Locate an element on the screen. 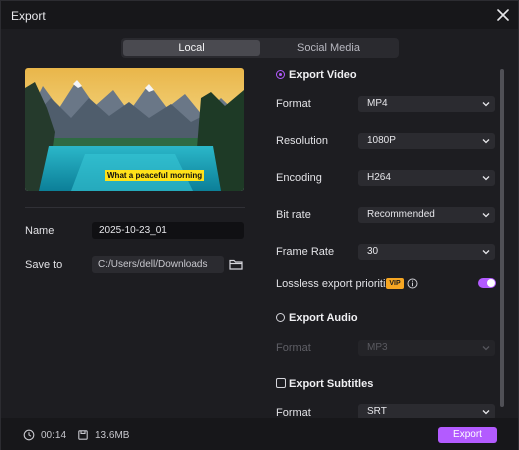 This screenshot has height=450, width=519. encoding-select: H264 is located at coordinates (426, 178).